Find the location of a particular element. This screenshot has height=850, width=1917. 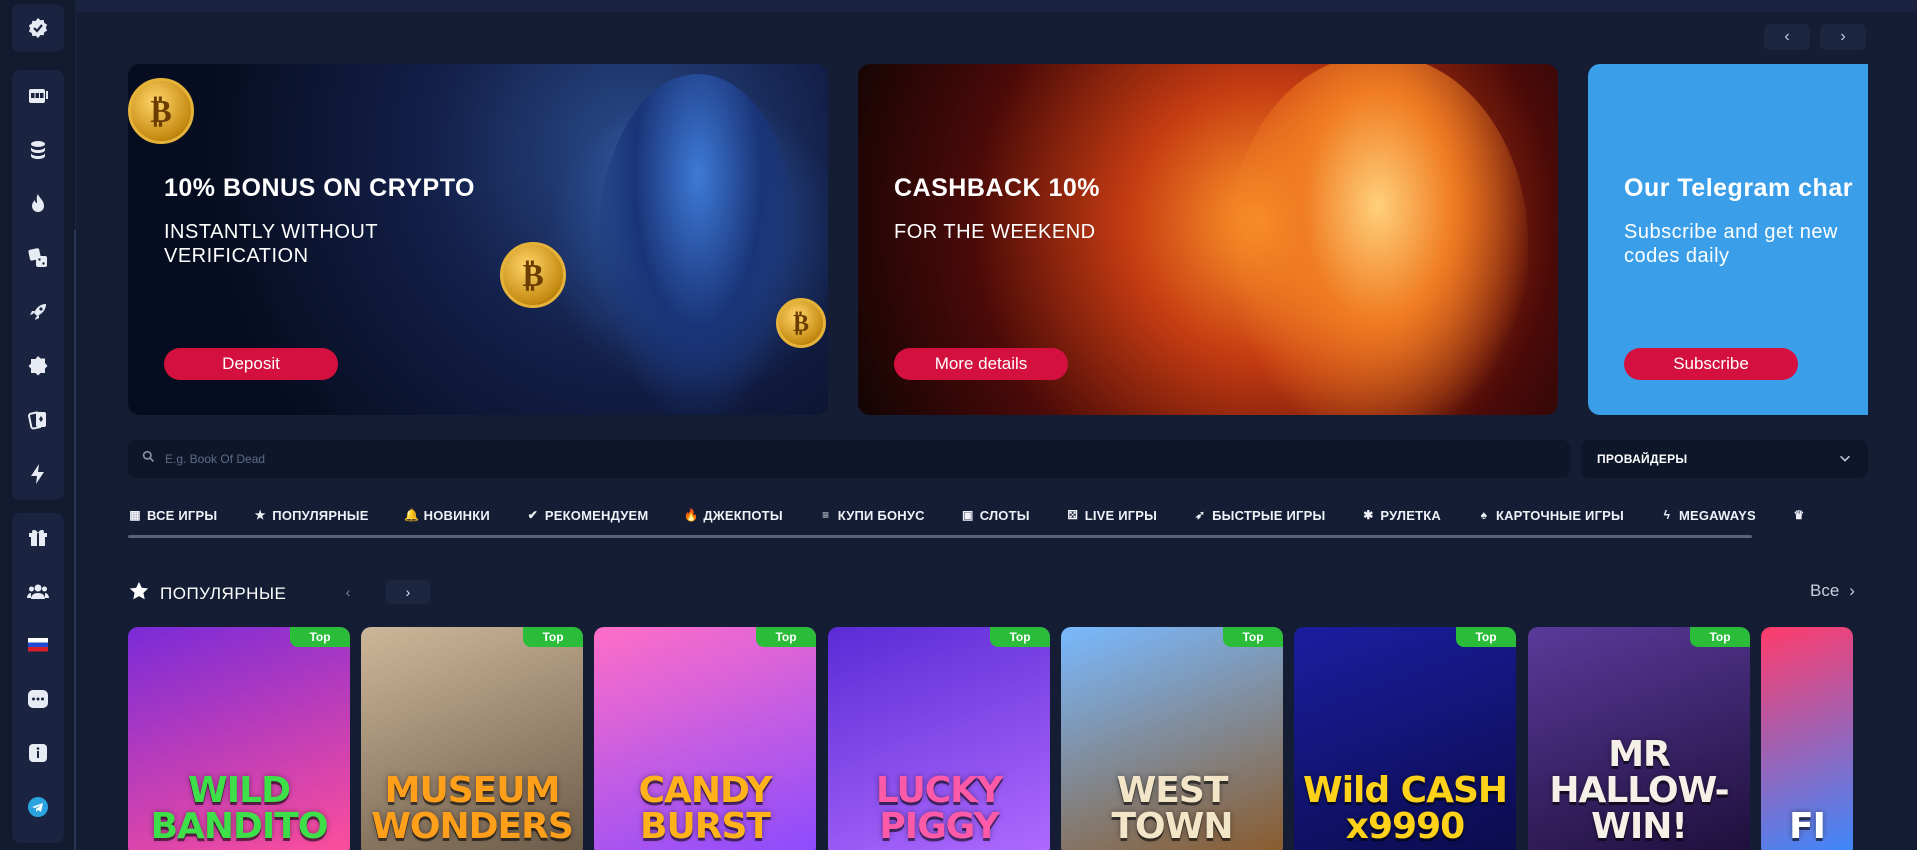

game-card: Top LUCKY PIGGY is located at coordinates (939, 738).